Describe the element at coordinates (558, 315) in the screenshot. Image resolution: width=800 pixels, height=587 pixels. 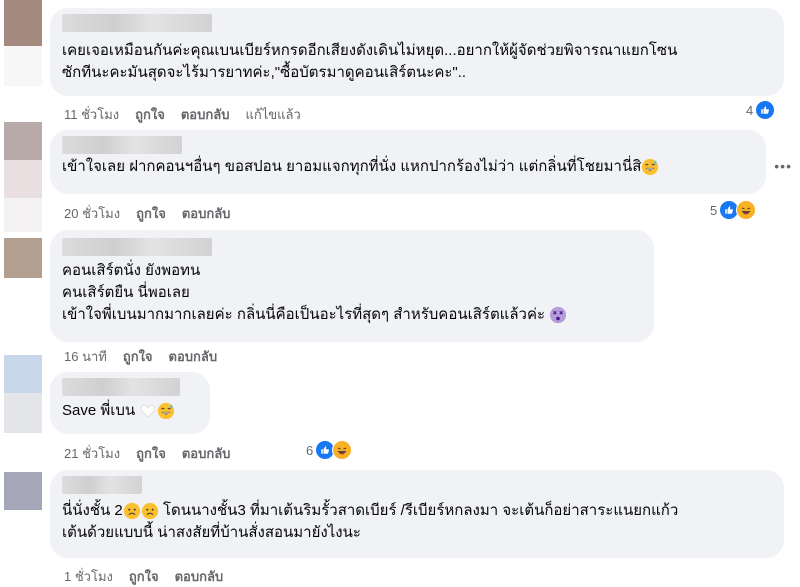
I see `dizzy-face-emoji` at that location.